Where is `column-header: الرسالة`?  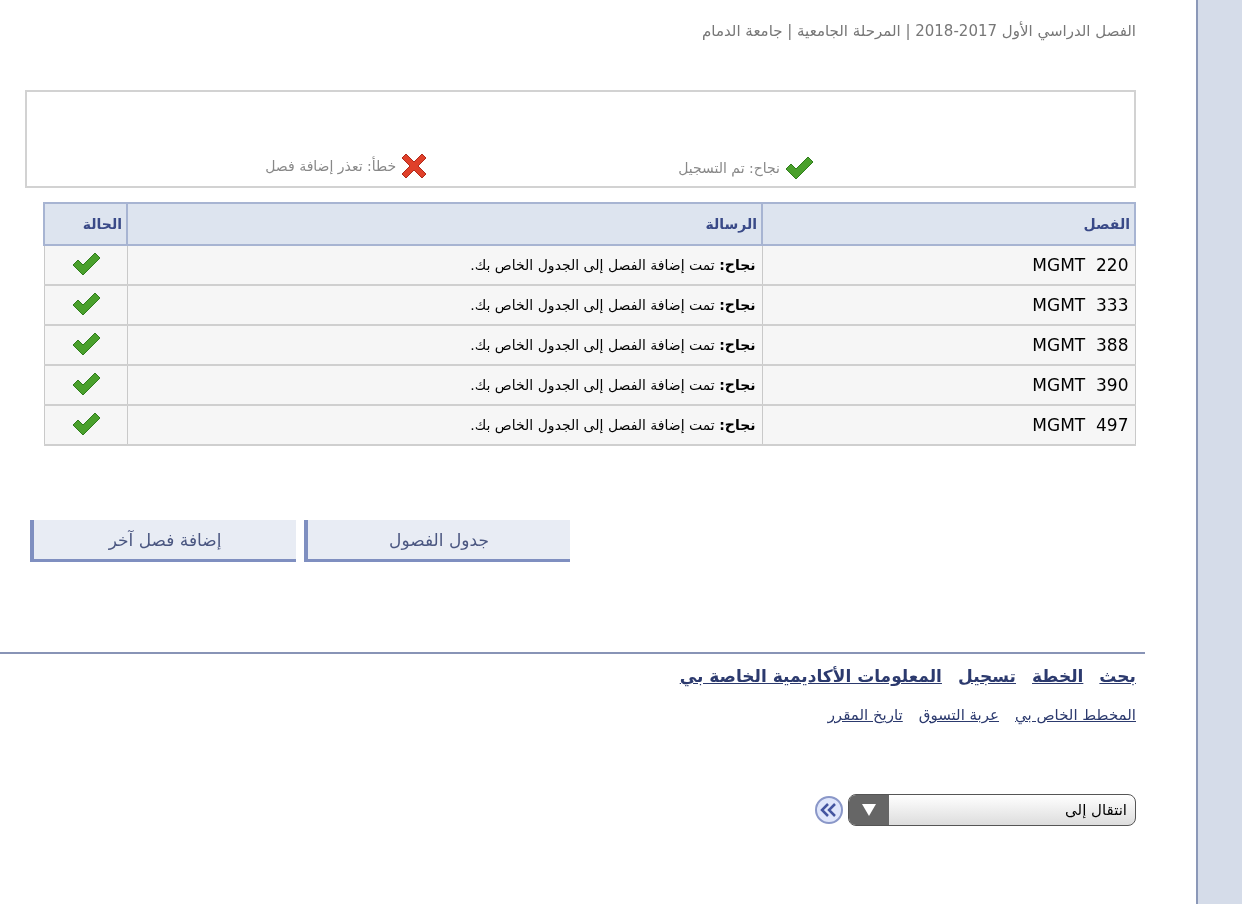 column-header: الرسالة is located at coordinates (444, 224).